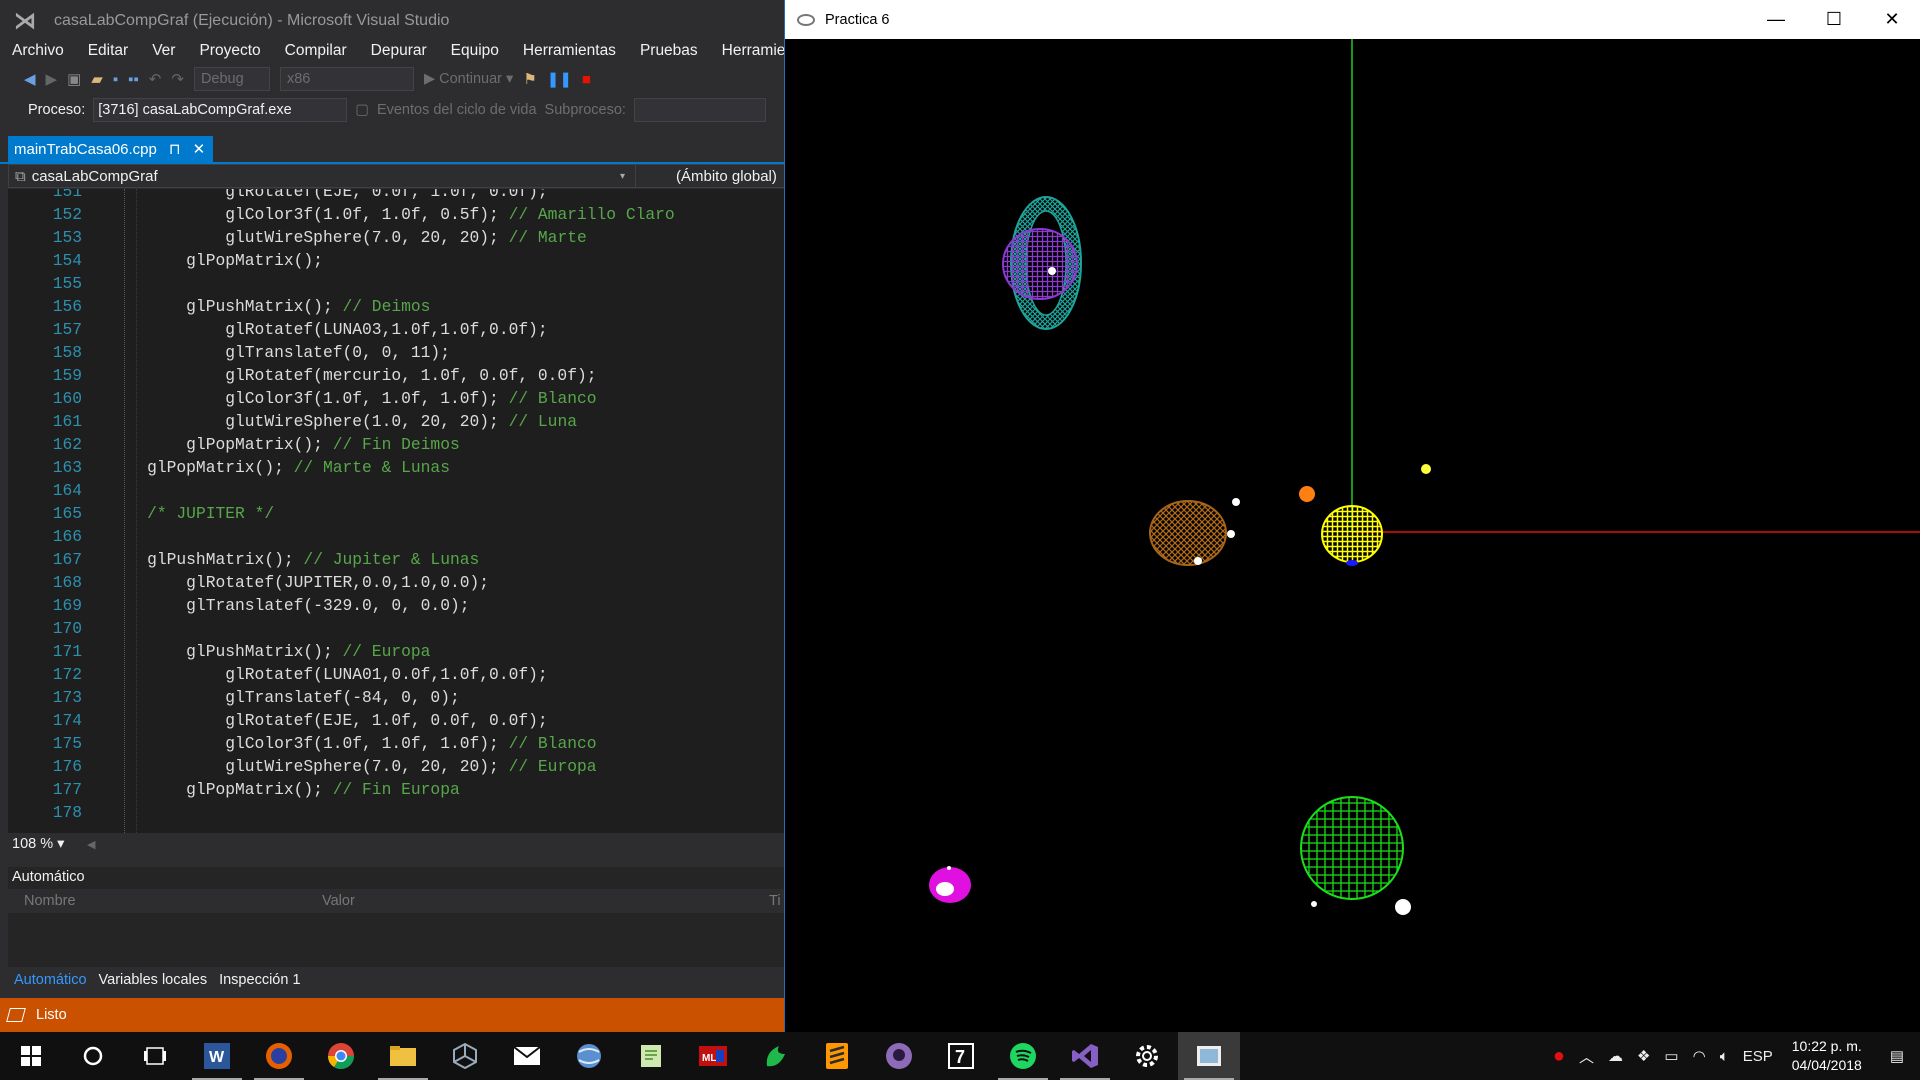 This screenshot has width=1920, height=1080. I want to click on pause-icon: ❚❚, so click(559, 79).